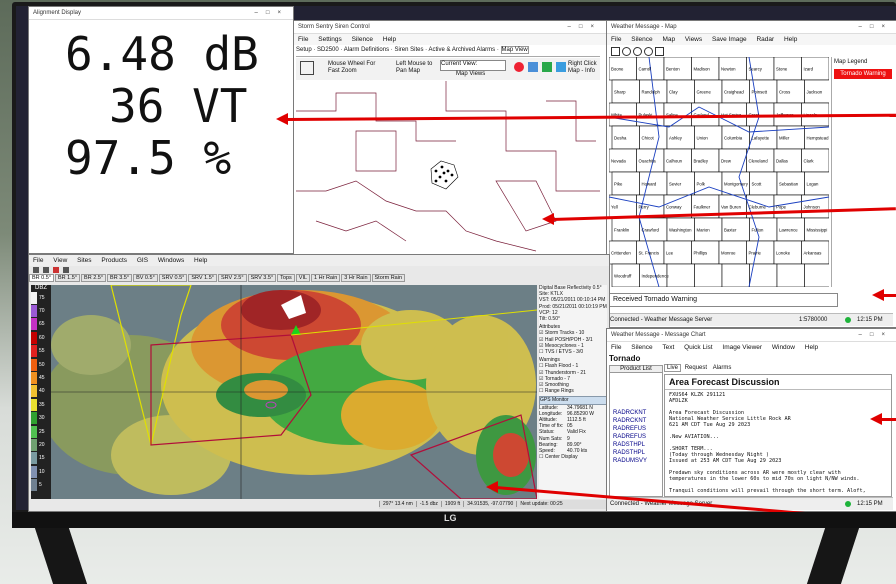 This screenshot has height=584, width=896. I want to click on product-tab: SRV 1.5°, so click(202, 278).